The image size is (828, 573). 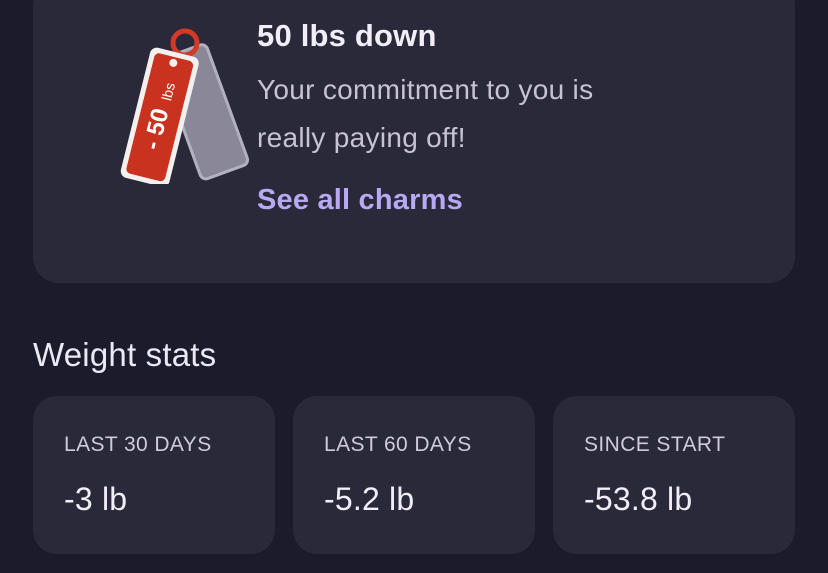 What do you see at coordinates (655, 444) in the screenshot?
I see `stat-label: SINCE START` at bounding box center [655, 444].